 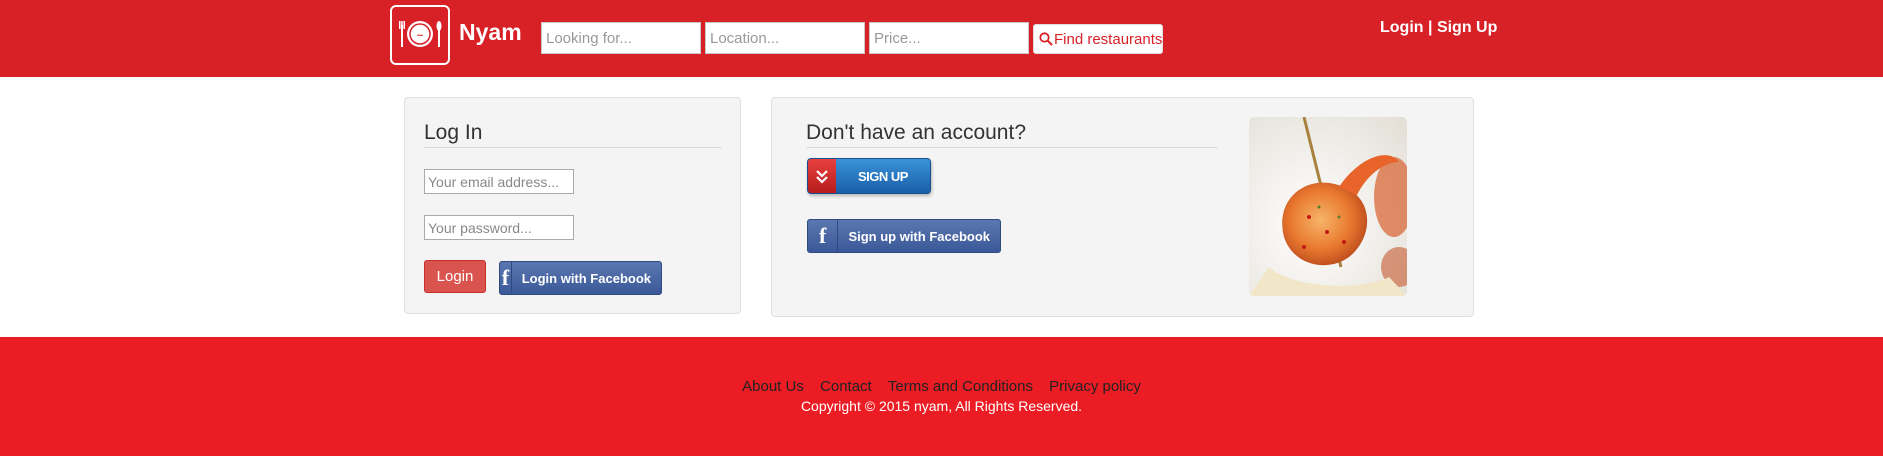 What do you see at coordinates (573, 147) in the screenshot?
I see `login-divider` at bounding box center [573, 147].